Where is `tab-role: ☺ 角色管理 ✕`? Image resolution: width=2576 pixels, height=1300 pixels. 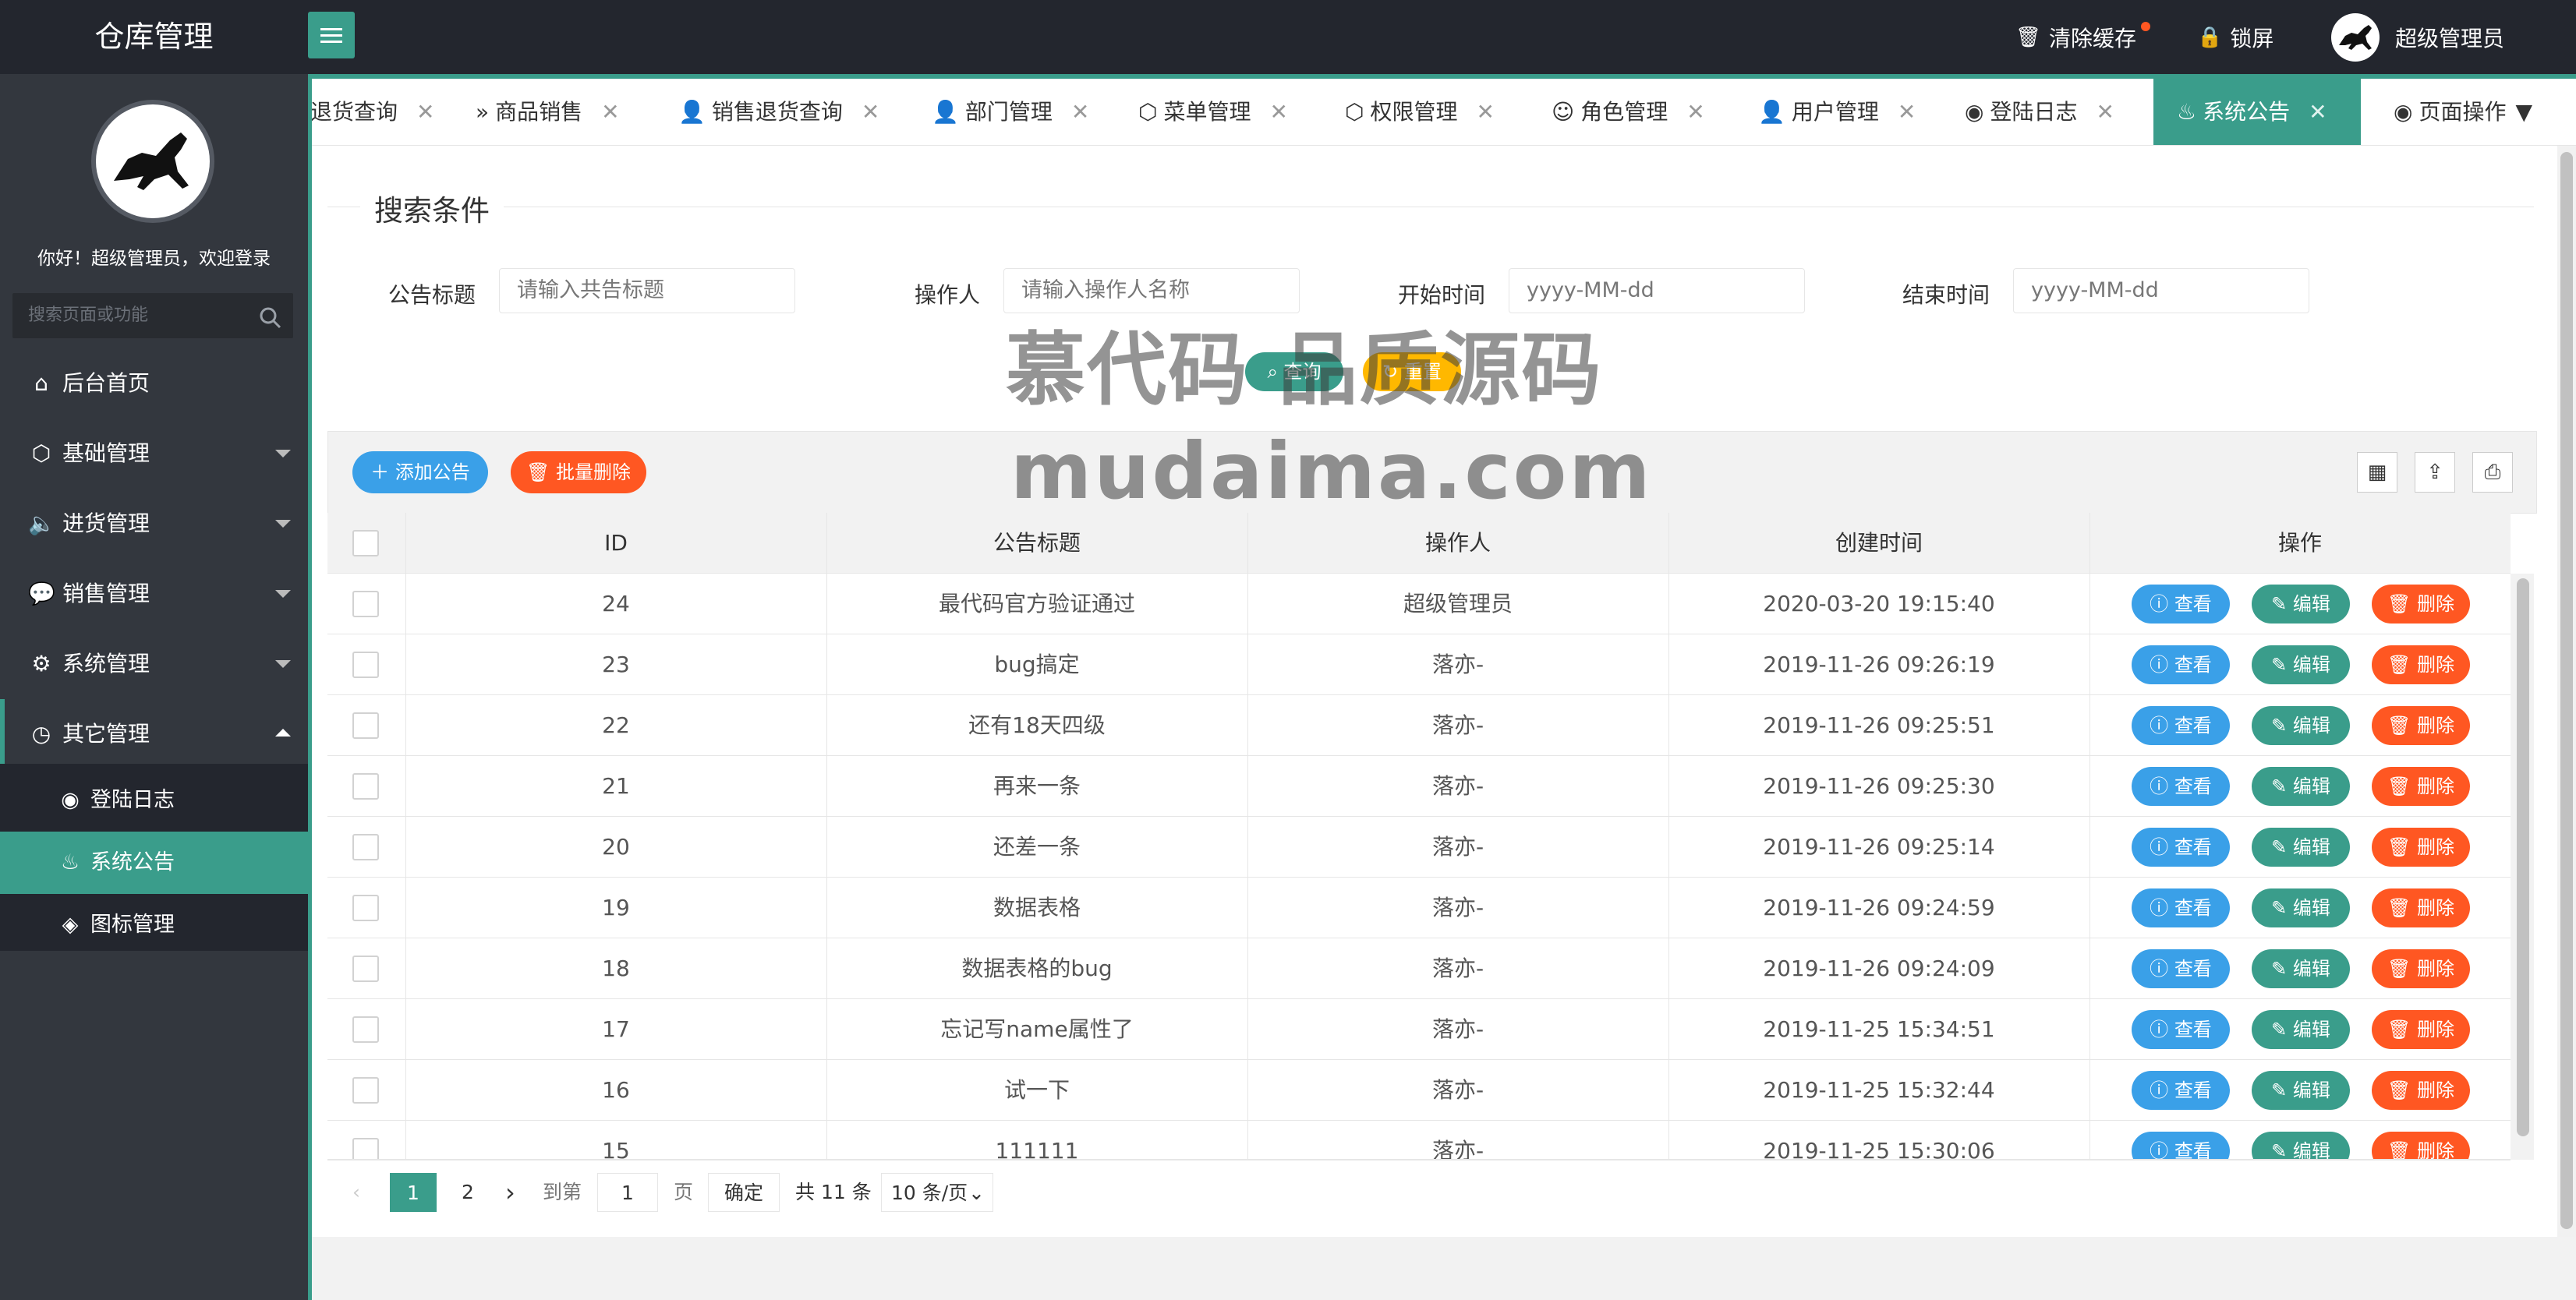 tab-role: ☺ 角色管理 ✕ is located at coordinates (1628, 112).